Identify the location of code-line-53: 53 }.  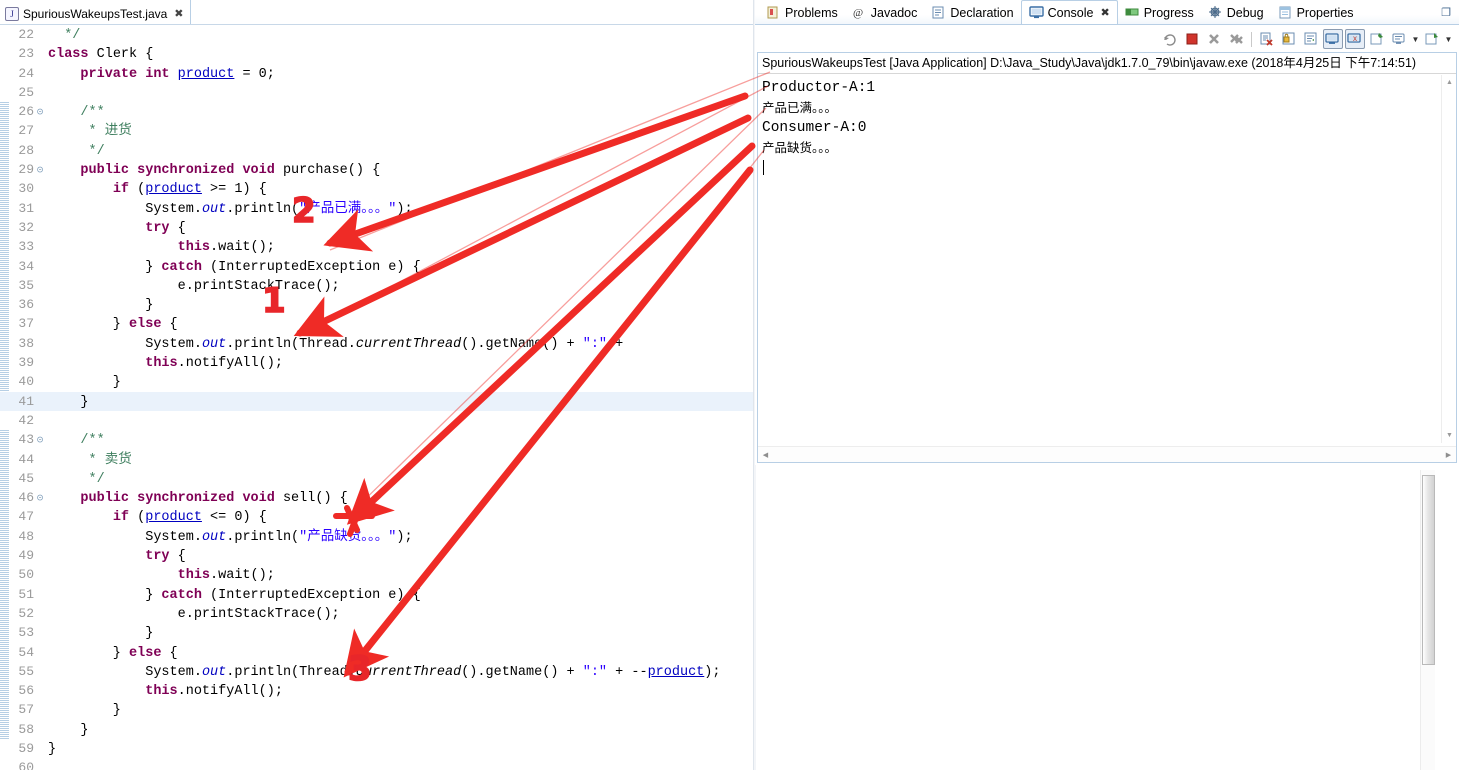
(376, 632).